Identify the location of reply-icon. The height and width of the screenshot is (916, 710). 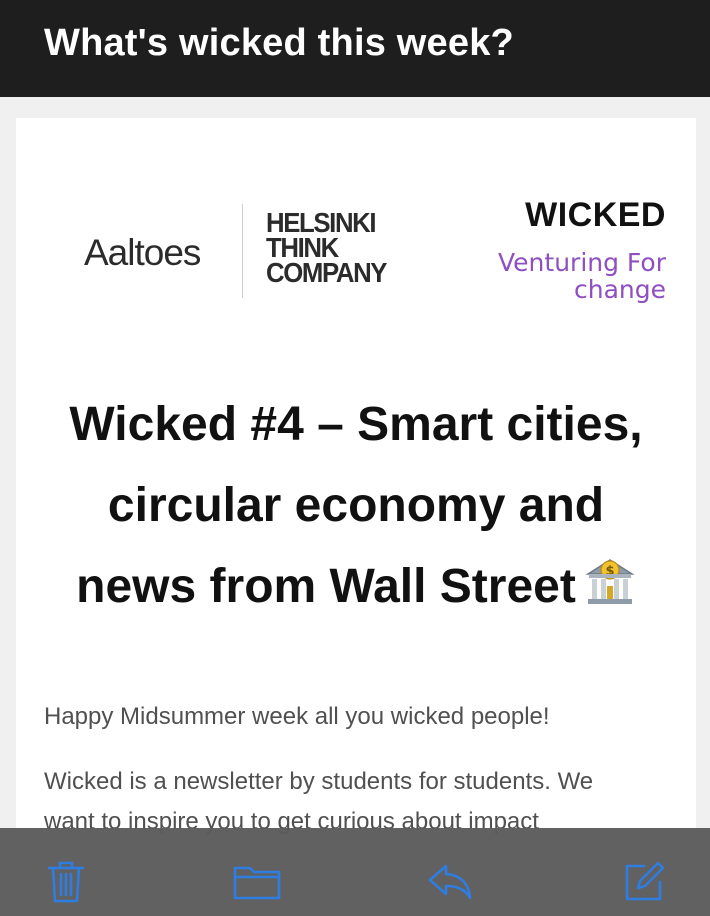
(450, 882).